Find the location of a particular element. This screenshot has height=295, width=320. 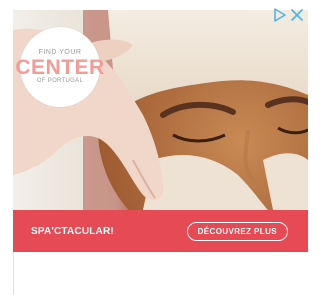

promo-banner: SPA'CTACULAR! DÉCOUVREZ PLUS is located at coordinates (160, 231).